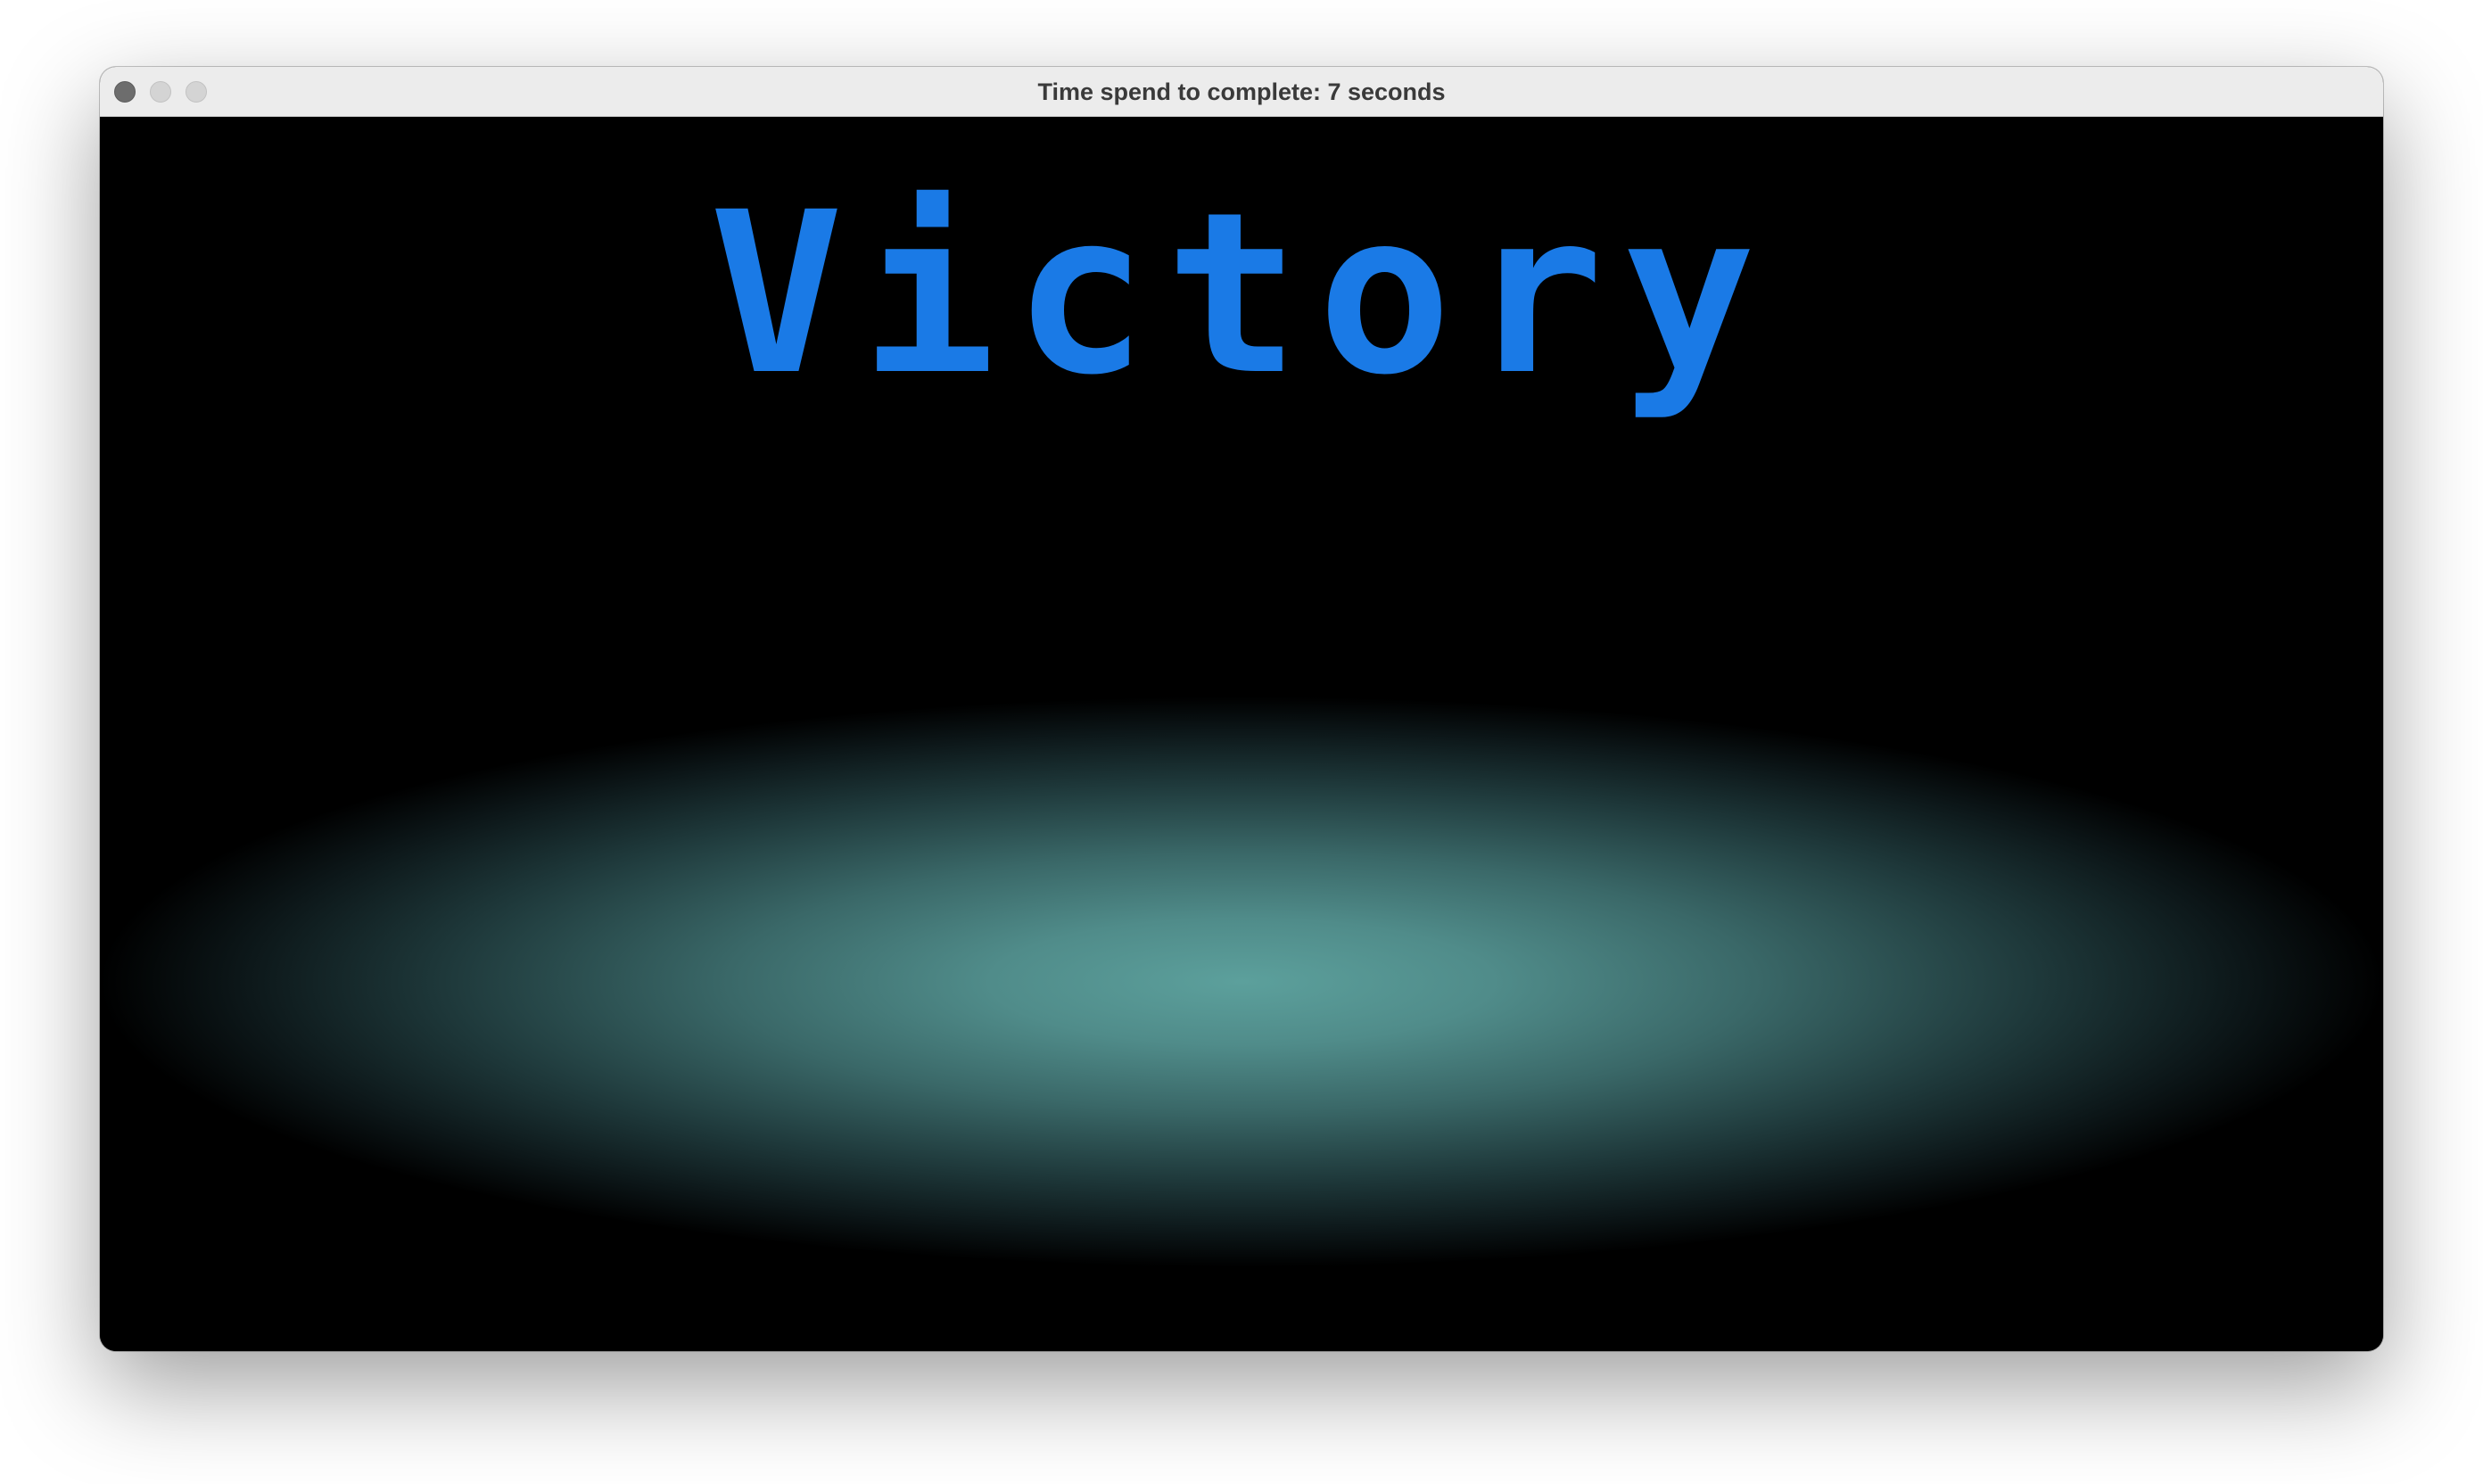 The width and height of the screenshot is (2483, 1484). I want to click on title-bar: Time spend to complete: 7 seconds, so click(1241, 92).